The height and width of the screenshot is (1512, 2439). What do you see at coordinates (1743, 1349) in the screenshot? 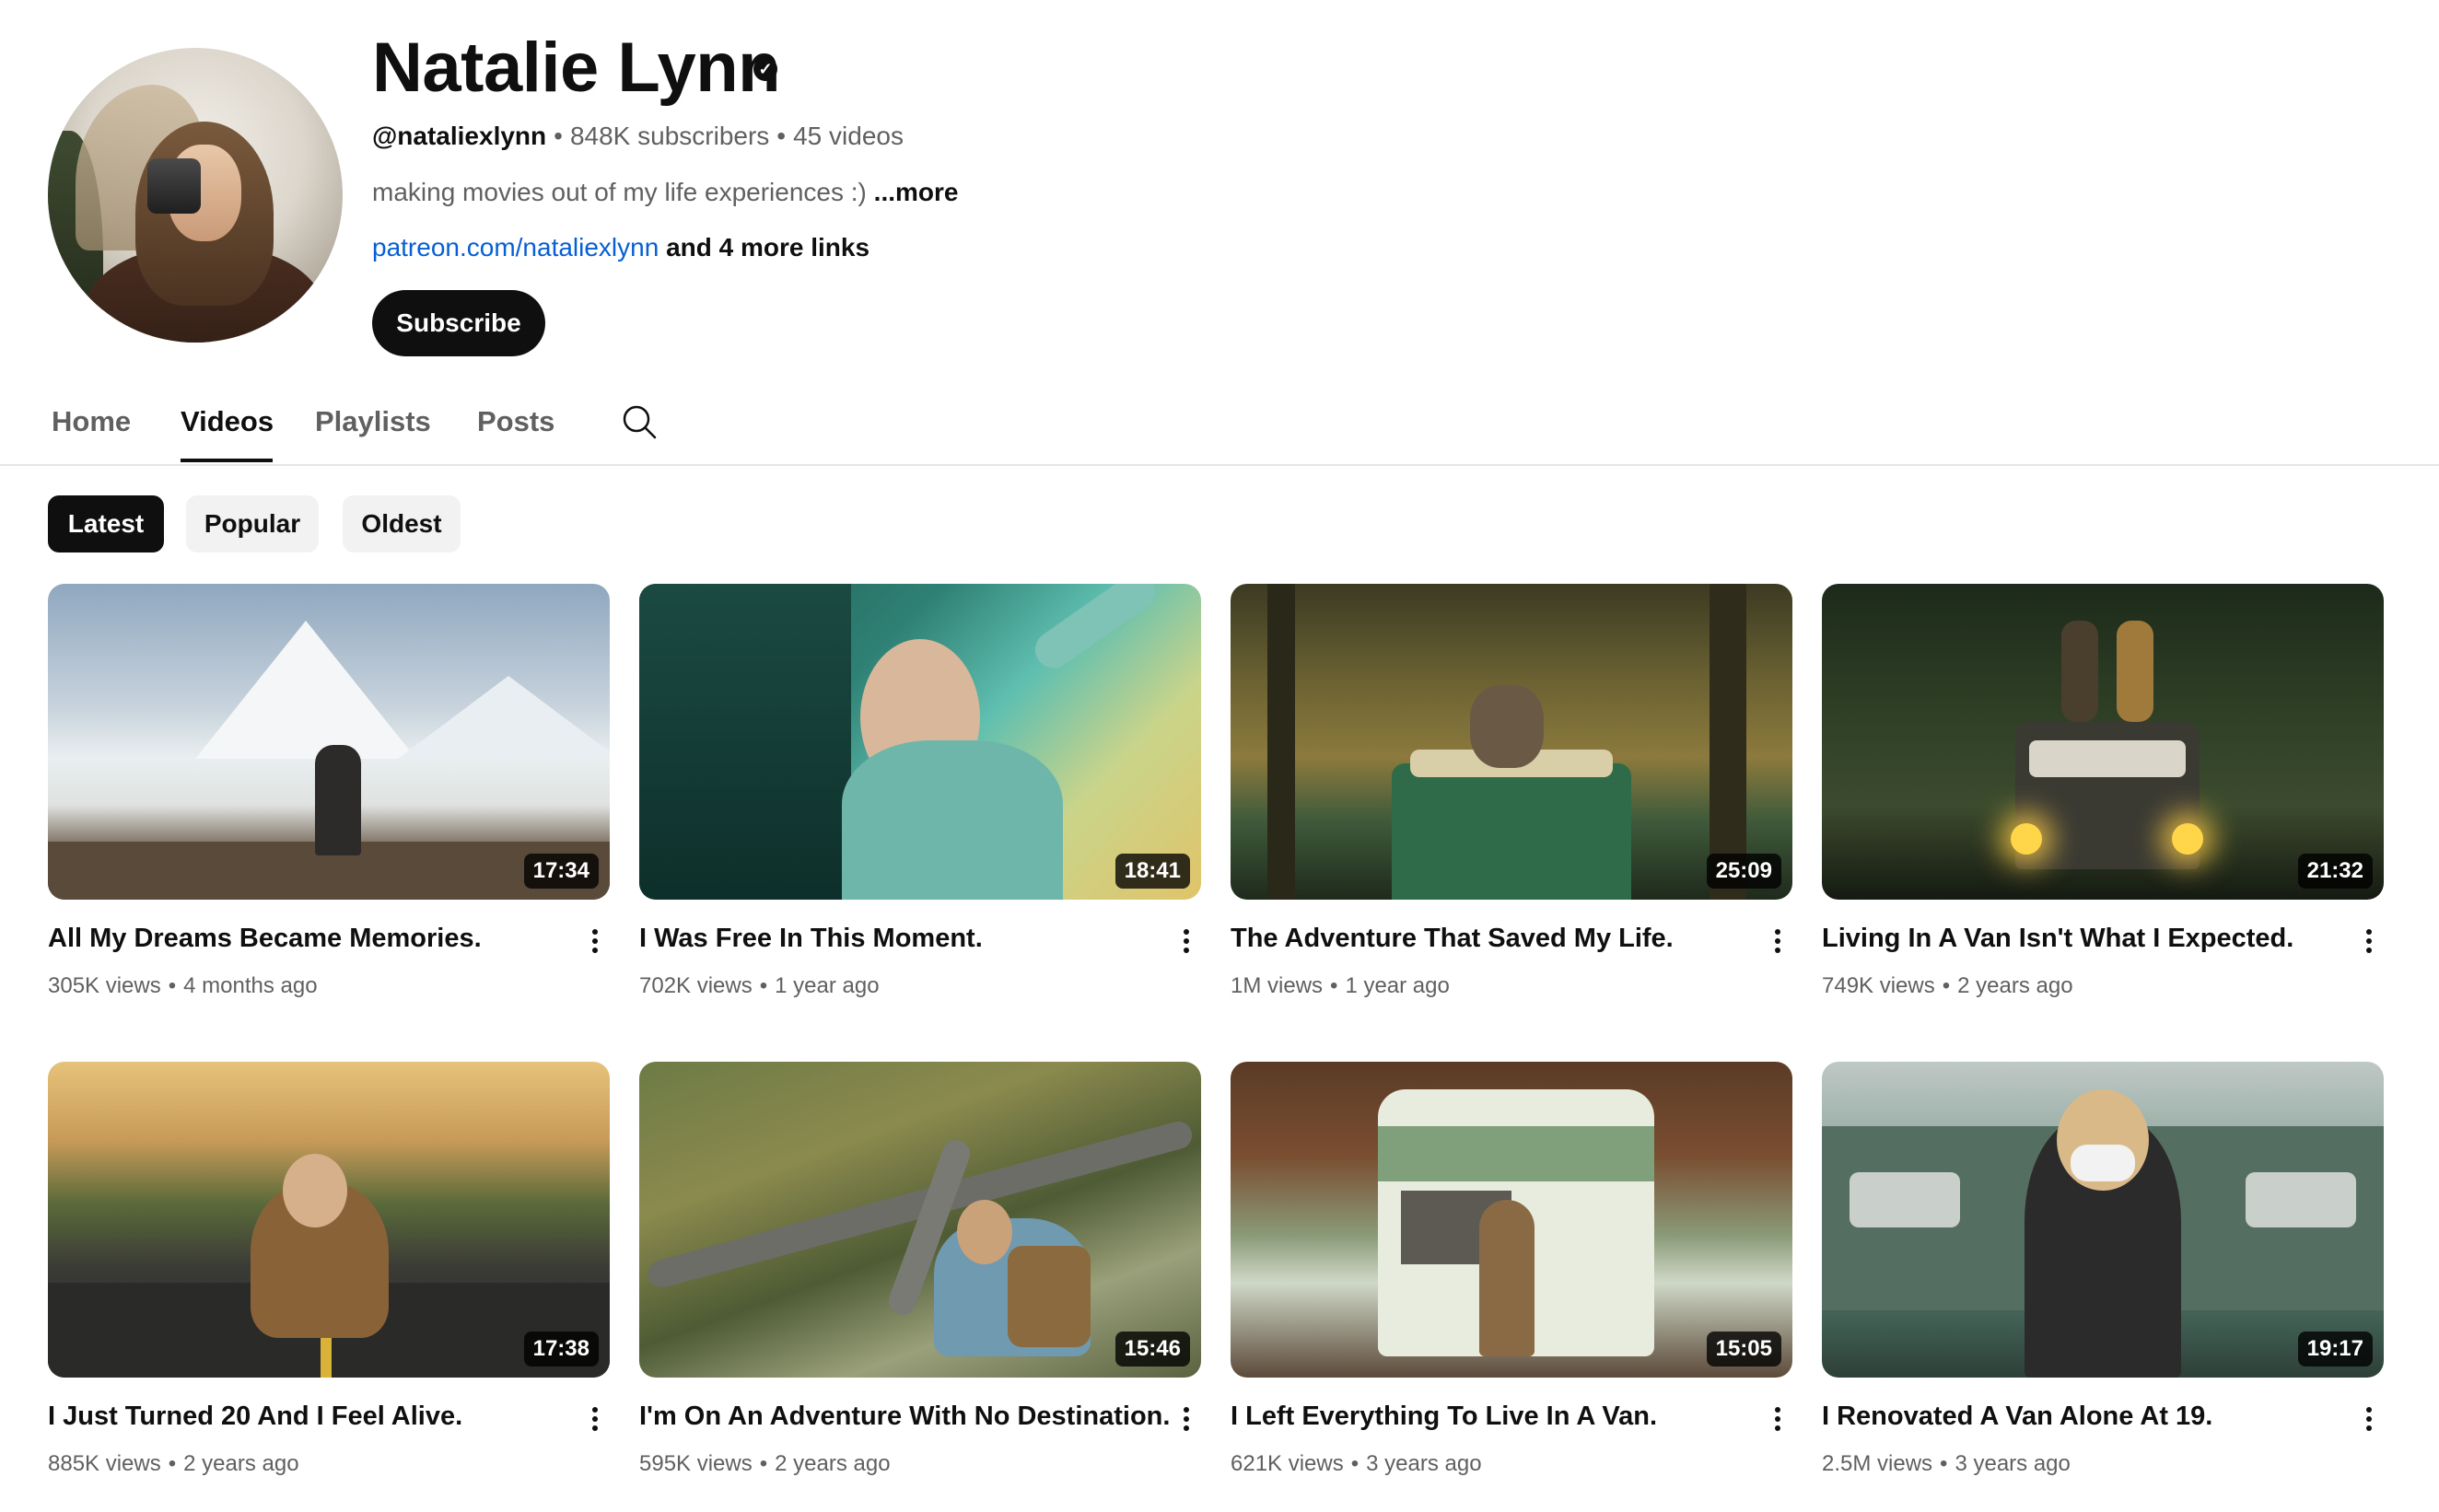
I see `video-duration: 15:05` at bounding box center [1743, 1349].